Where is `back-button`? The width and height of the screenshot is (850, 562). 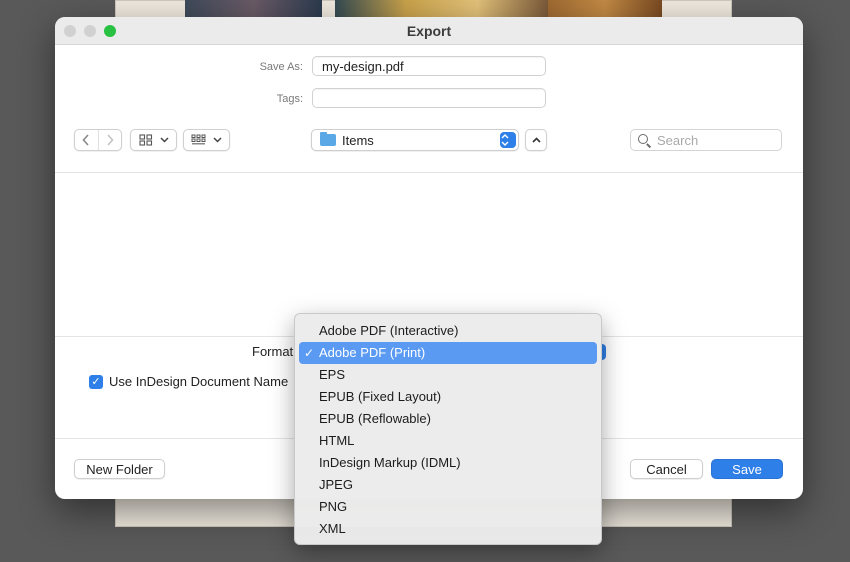 back-button is located at coordinates (86, 140).